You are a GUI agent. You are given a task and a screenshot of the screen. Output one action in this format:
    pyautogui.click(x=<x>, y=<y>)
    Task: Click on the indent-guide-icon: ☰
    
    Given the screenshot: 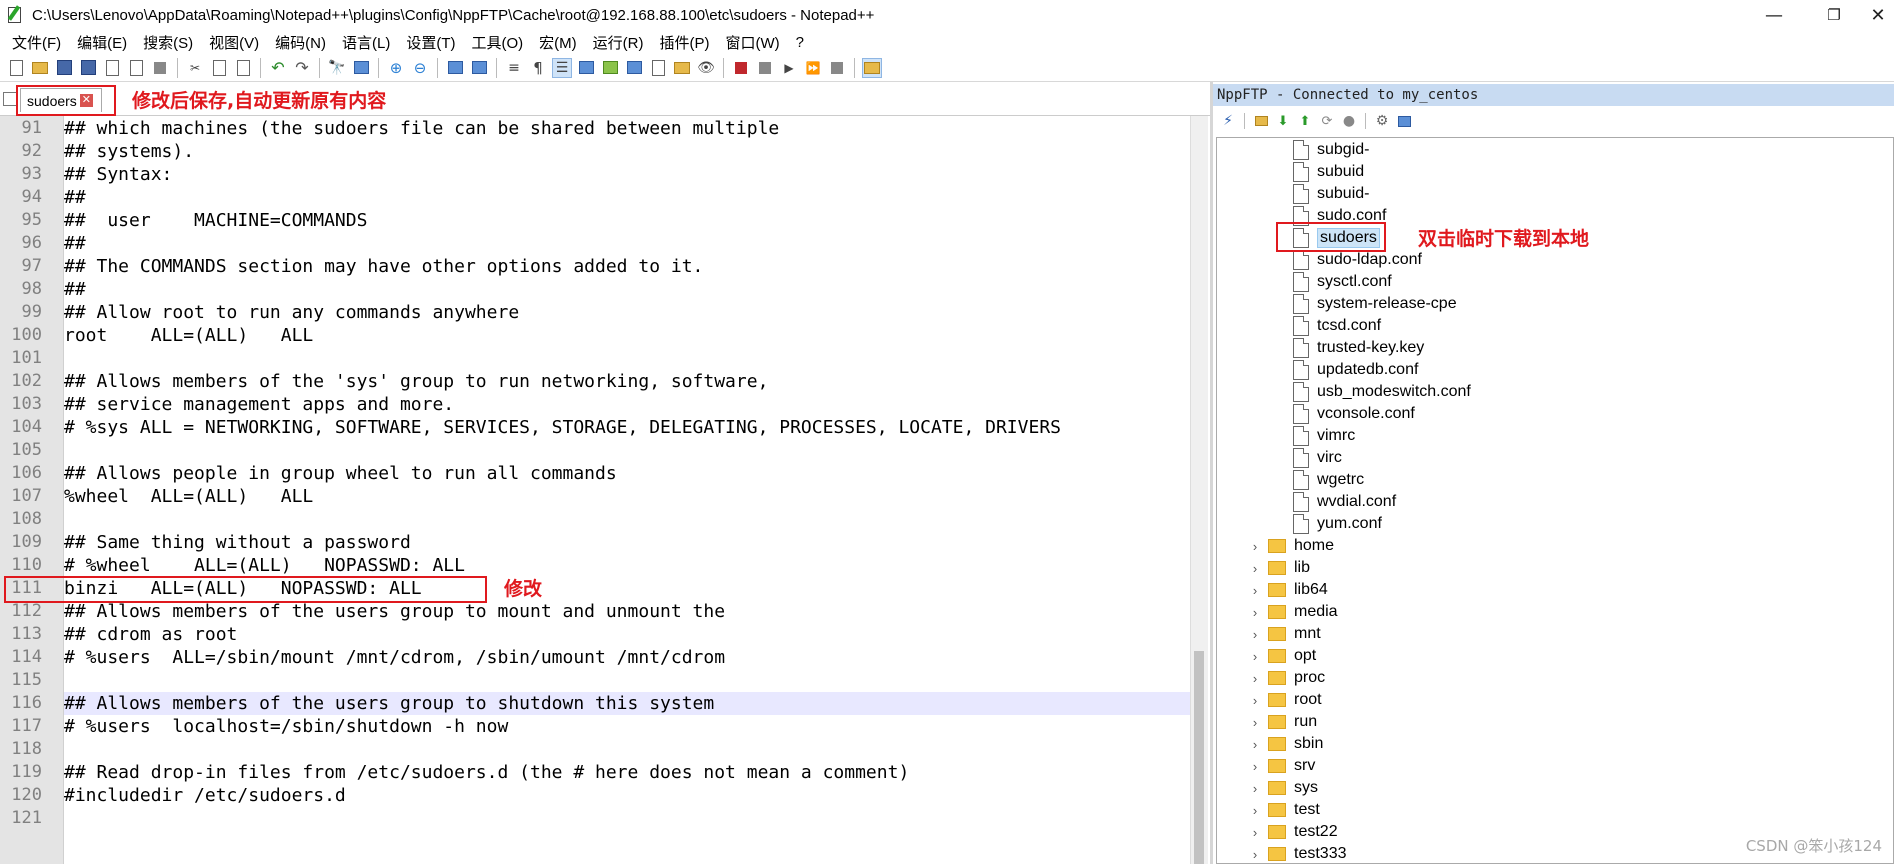 What is the action you would take?
    pyautogui.click(x=562, y=67)
    